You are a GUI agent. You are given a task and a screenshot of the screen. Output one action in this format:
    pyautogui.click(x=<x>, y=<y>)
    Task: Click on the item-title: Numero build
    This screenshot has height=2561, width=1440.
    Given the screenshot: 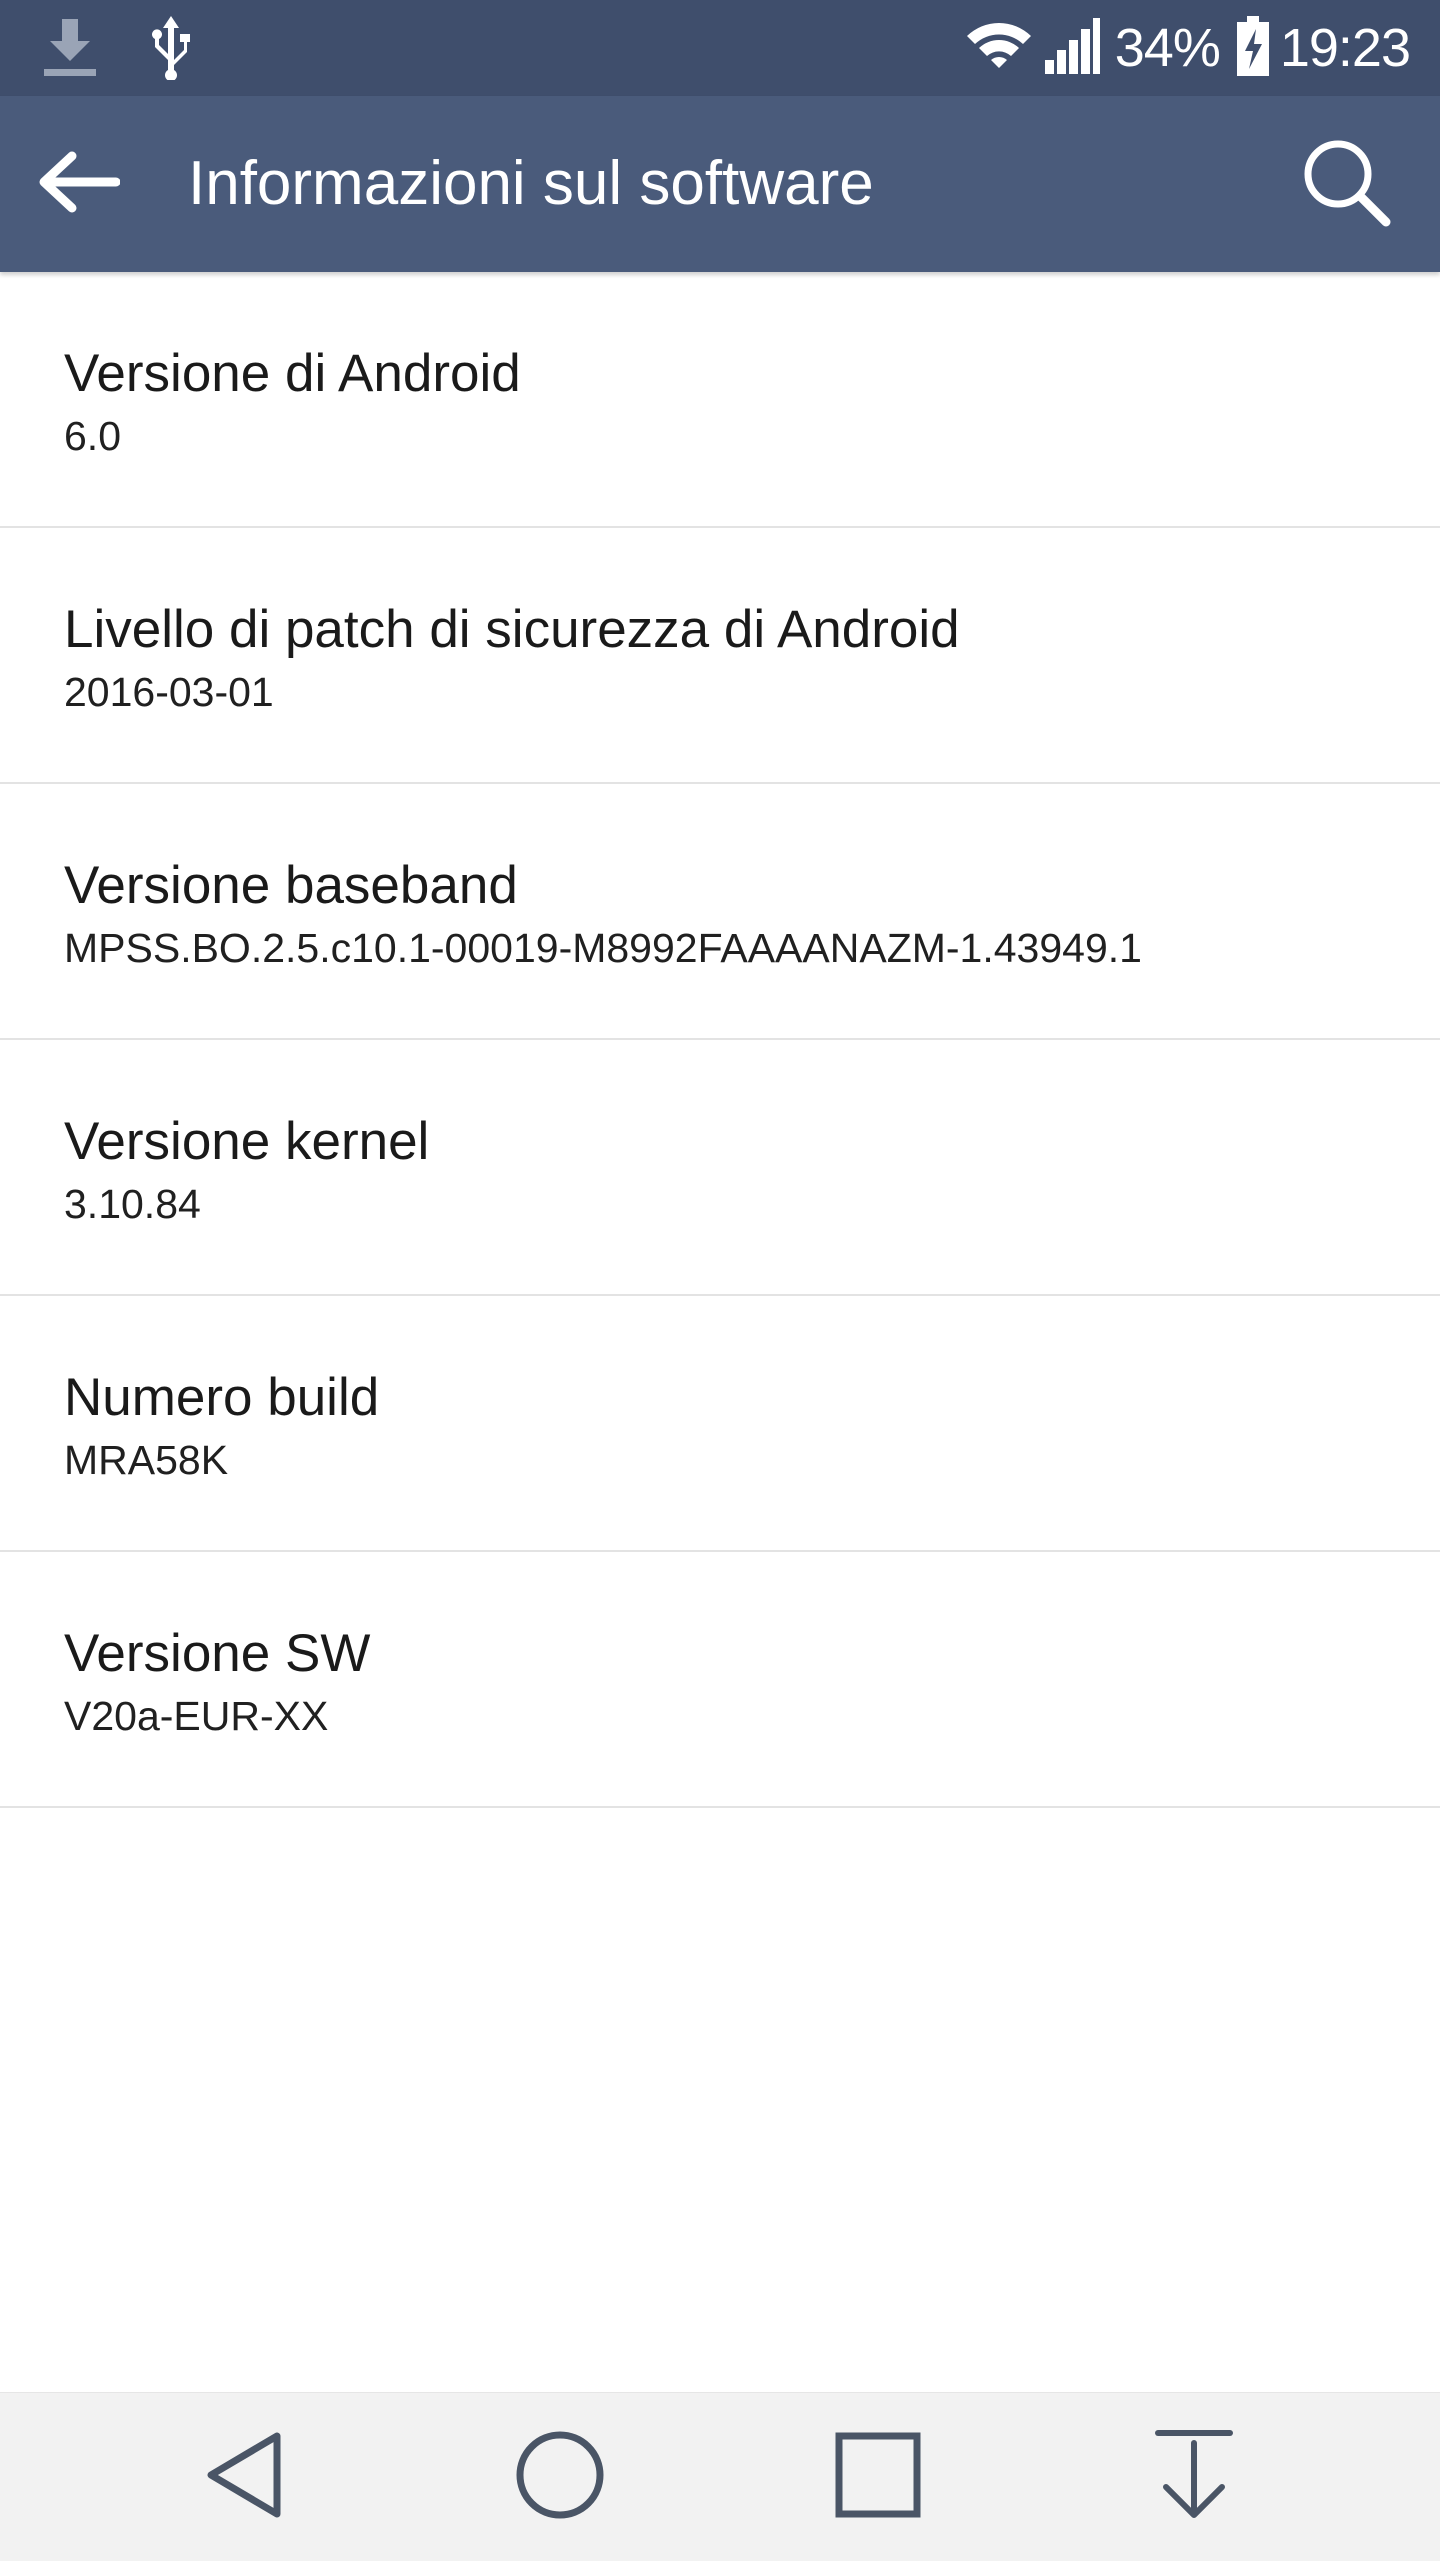 What is the action you would take?
    pyautogui.click(x=222, y=1397)
    